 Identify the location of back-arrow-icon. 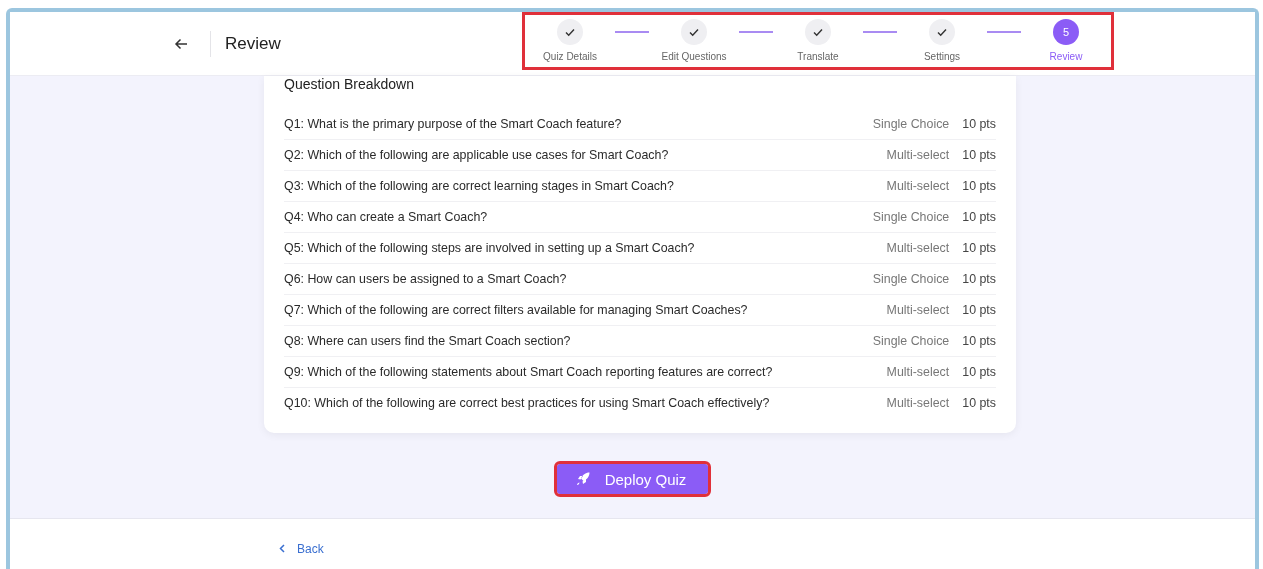
(181, 43).